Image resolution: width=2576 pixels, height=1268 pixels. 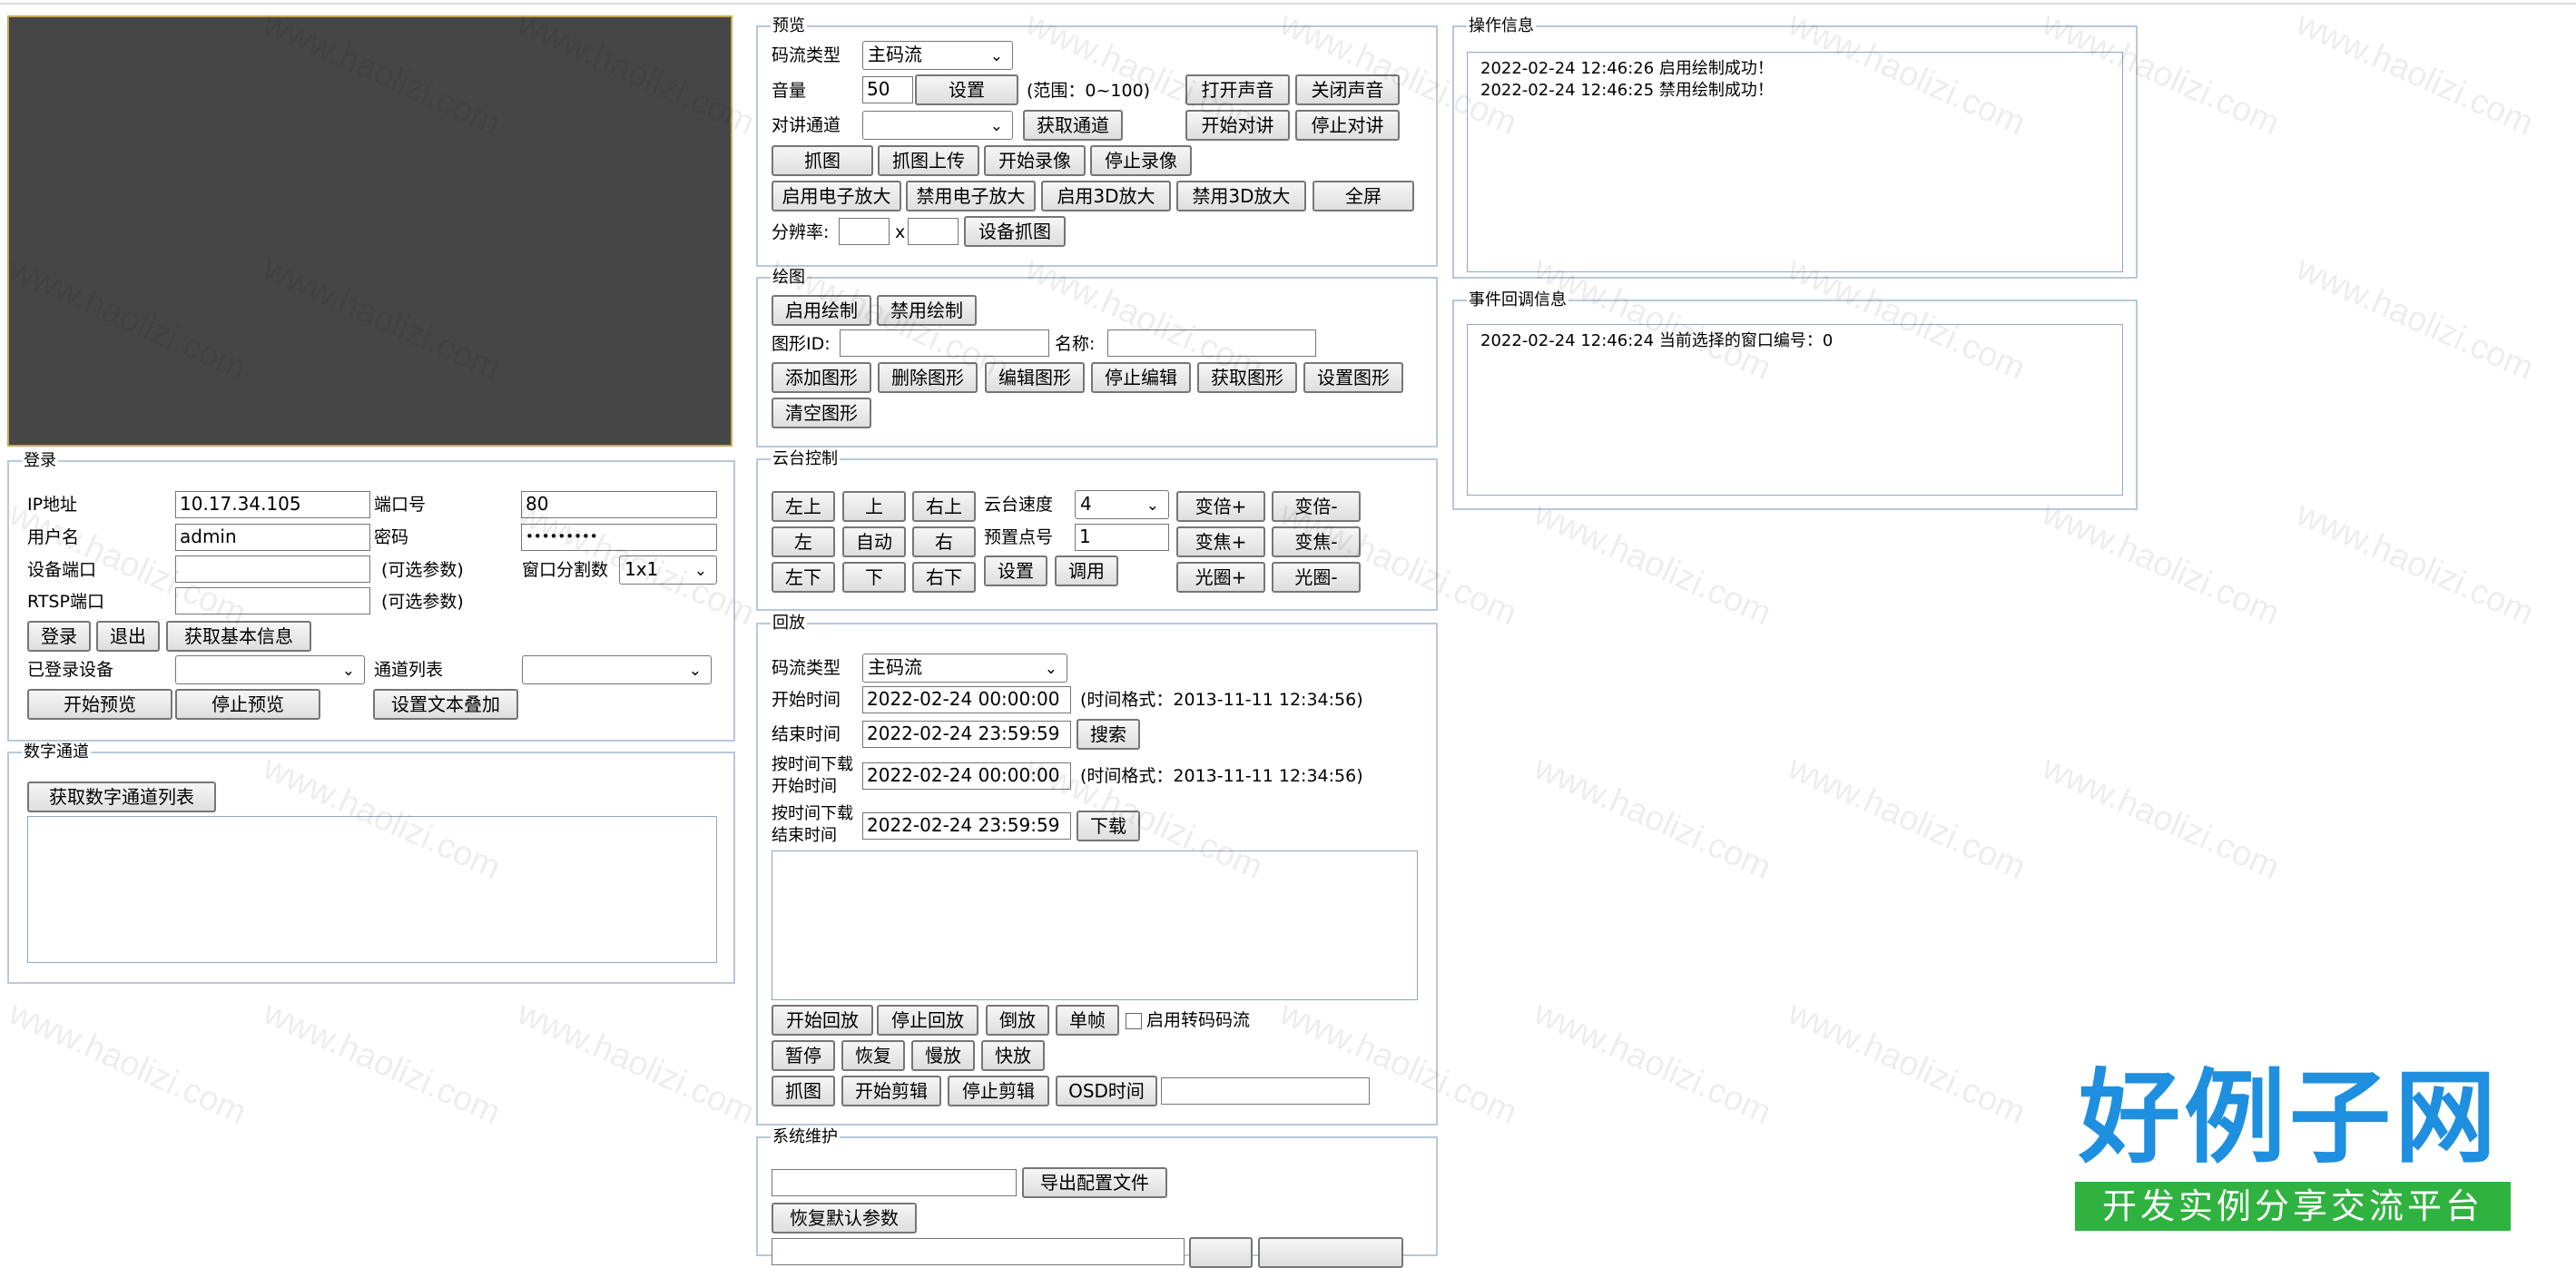 I want to click on volume-set-button: 设置, so click(x=966, y=89).